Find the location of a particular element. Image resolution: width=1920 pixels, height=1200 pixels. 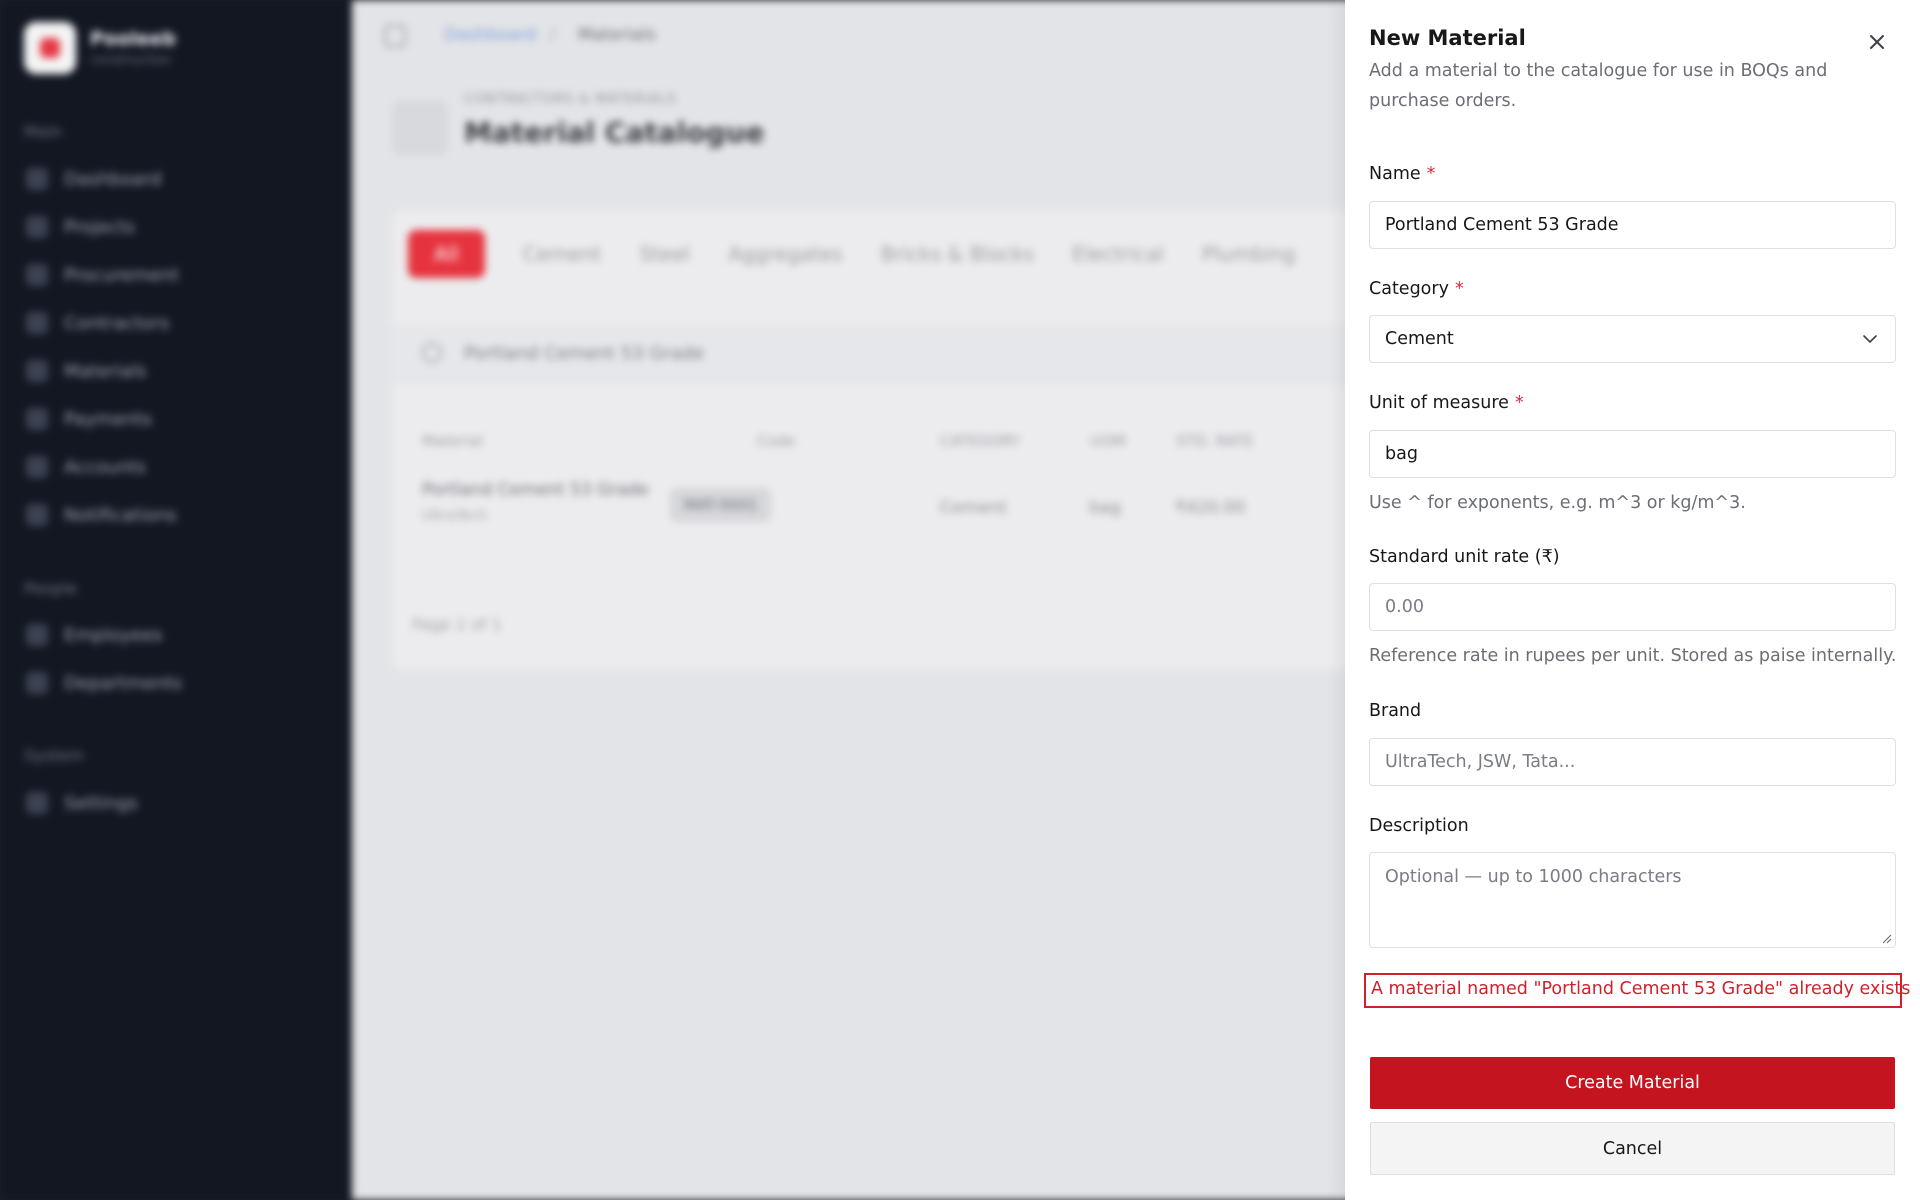

payments-icon is located at coordinates (37, 419).